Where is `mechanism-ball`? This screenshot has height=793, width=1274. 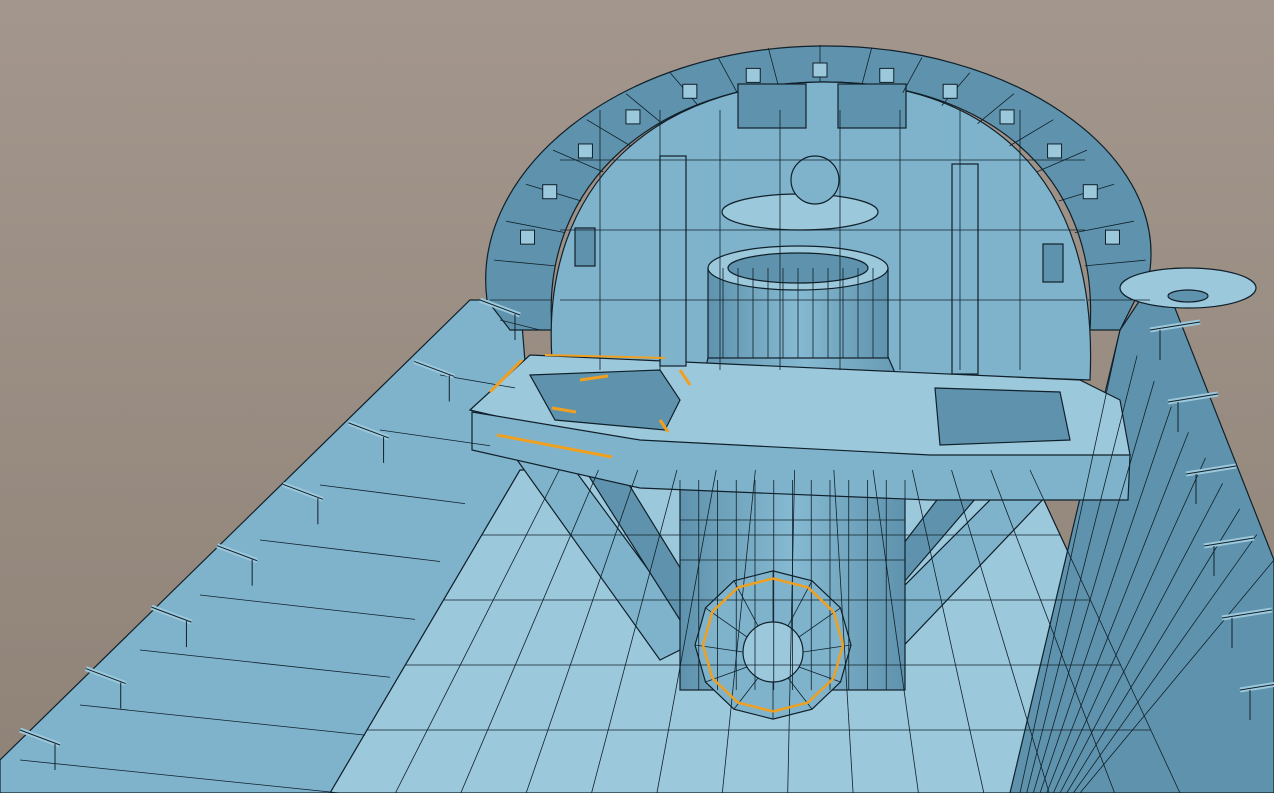
mechanism-ball is located at coordinates (815, 180).